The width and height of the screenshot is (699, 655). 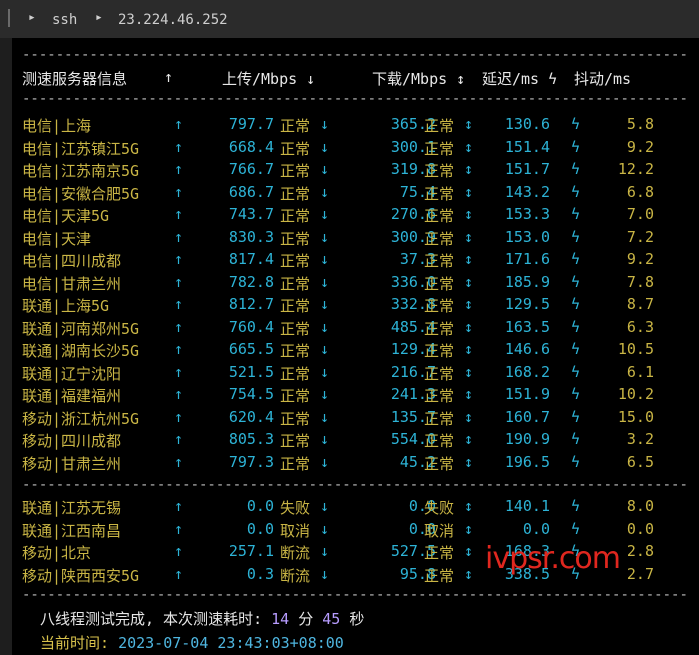 What do you see at coordinates (72, 283) in the screenshot?
I see `server-name: 电信|甘肃兰州` at bounding box center [72, 283].